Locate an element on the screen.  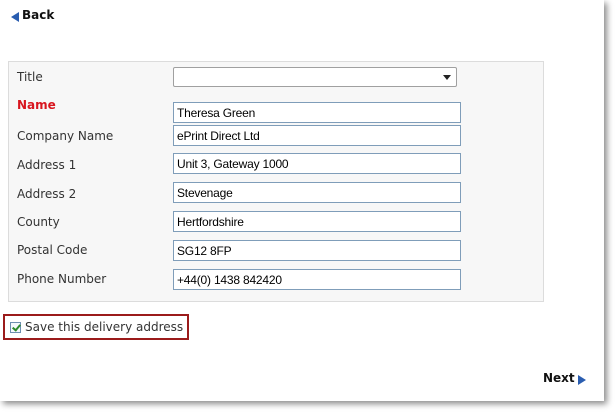
title-label: Title is located at coordinates (30, 77).